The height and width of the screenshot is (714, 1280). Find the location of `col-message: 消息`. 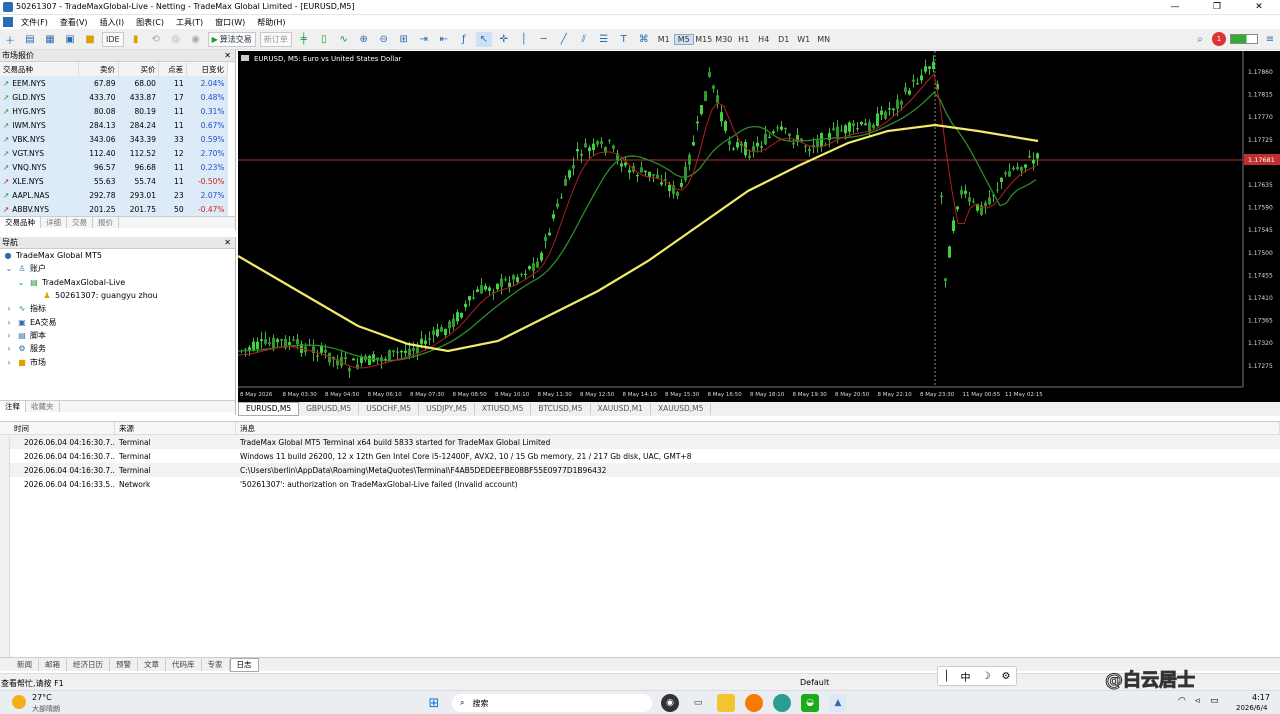

col-message: 消息 is located at coordinates (758, 428).